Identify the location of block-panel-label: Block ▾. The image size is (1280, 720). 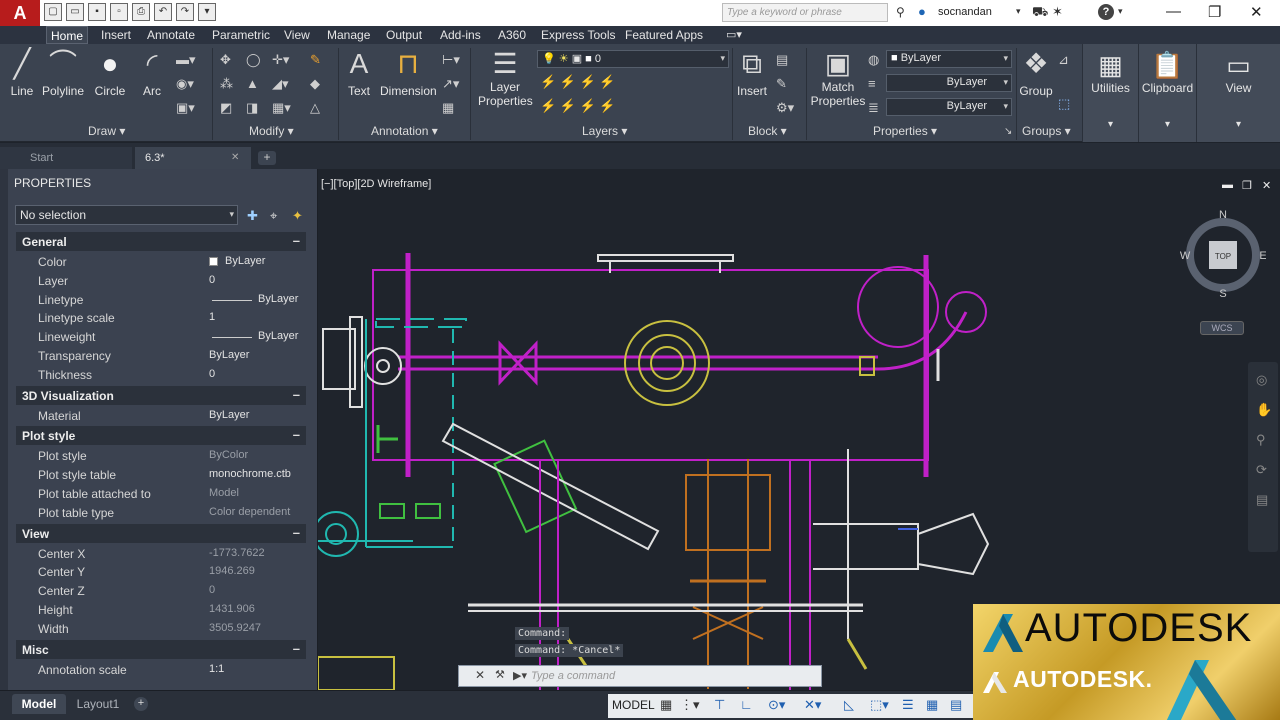
(767, 131).